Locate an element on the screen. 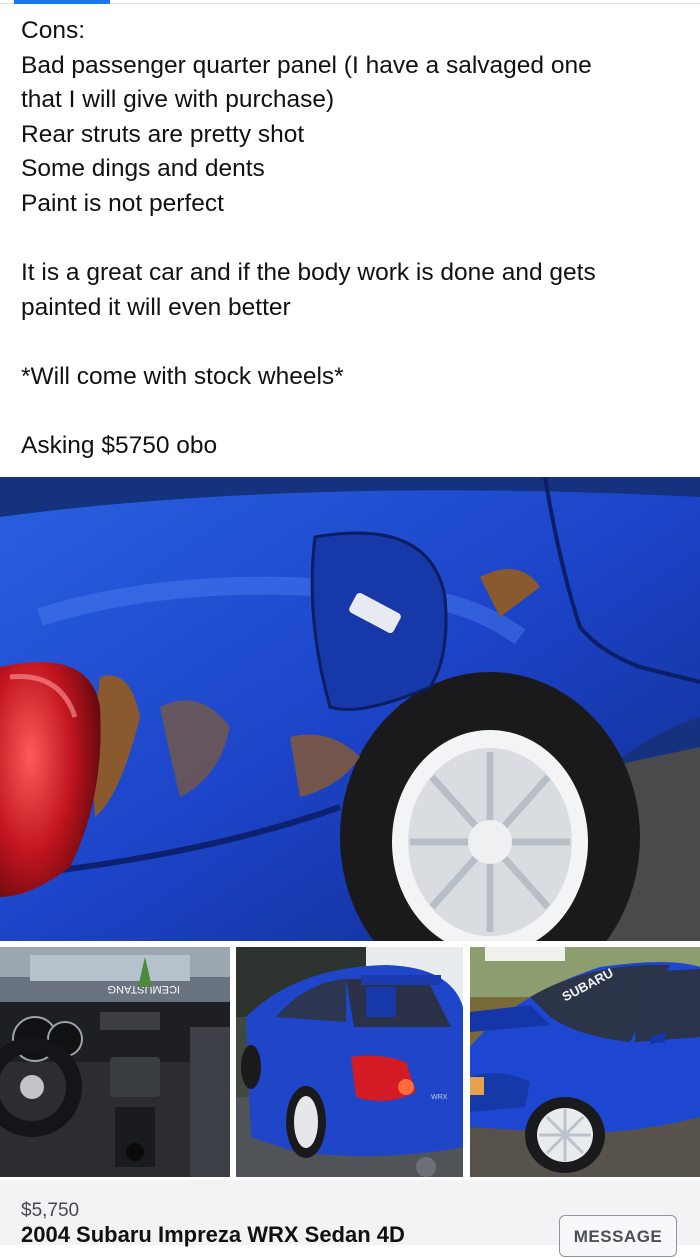 The image size is (700, 1258). post-line: painted it will even better is located at coordinates (156, 307).